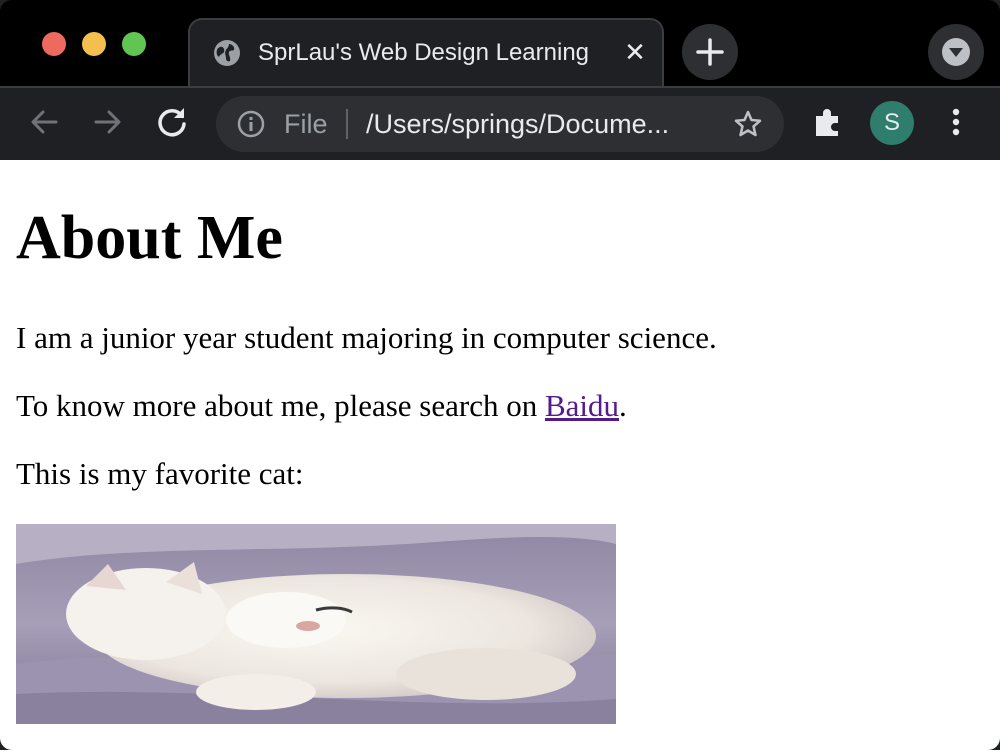  What do you see at coordinates (306, 124) in the screenshot?
I see `address-scheme-label: File` at bounding box center [306, 124].